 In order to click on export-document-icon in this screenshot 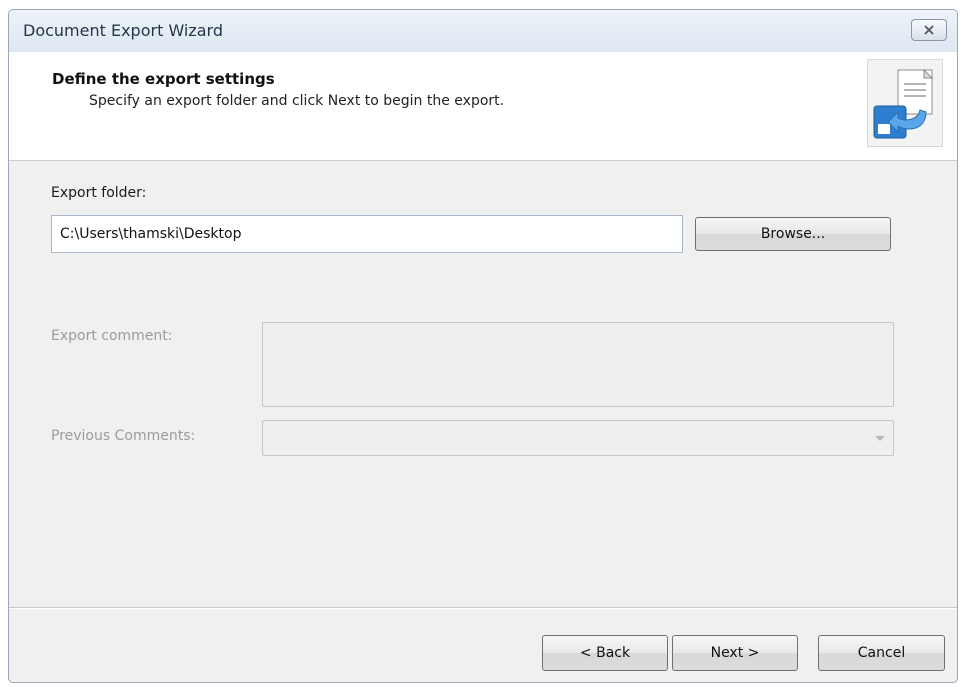, I will do `click(905, 103)`.